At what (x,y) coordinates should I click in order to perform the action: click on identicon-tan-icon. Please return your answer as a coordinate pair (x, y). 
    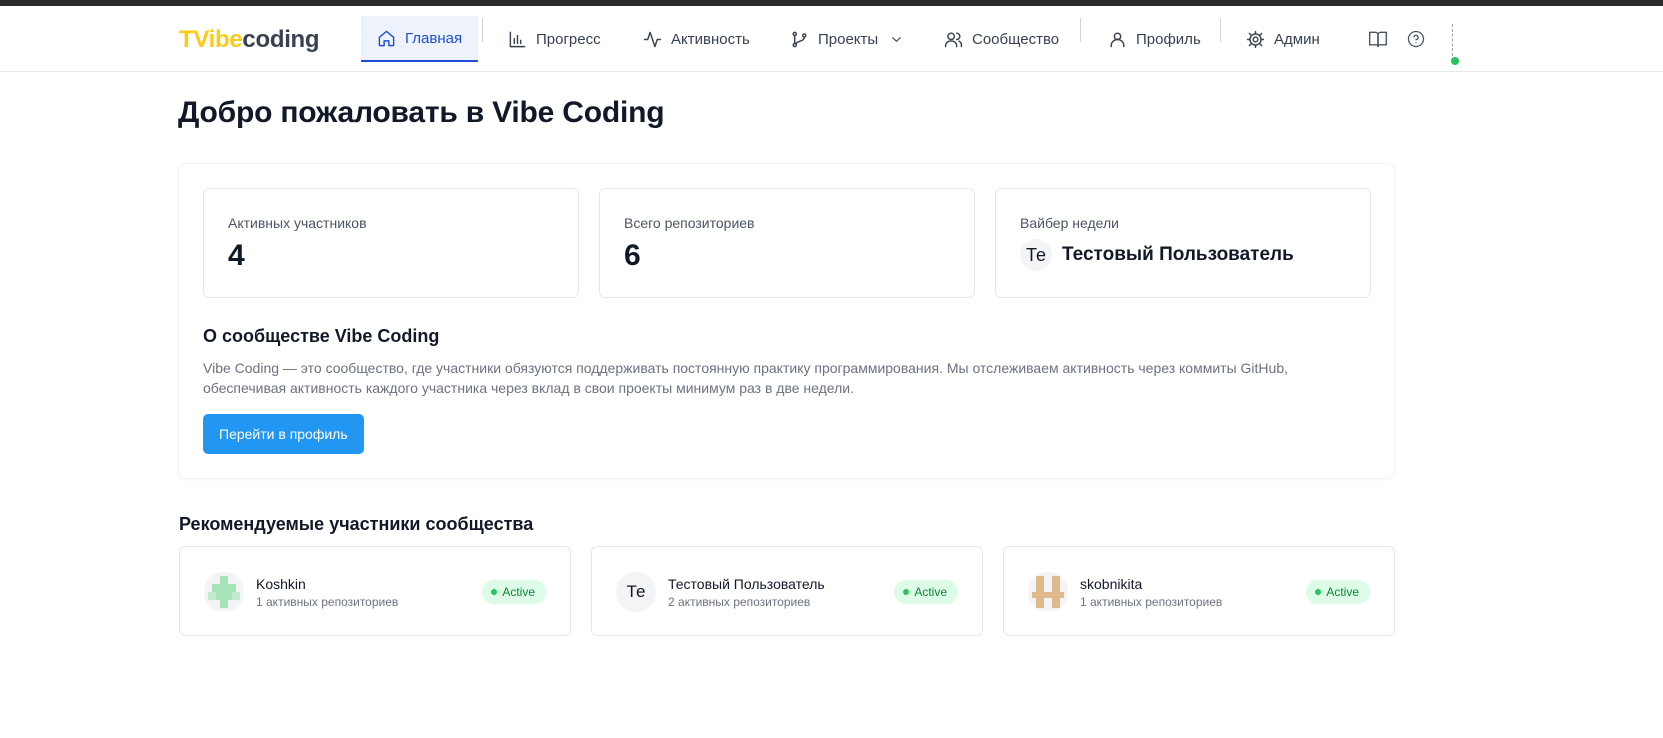
    Looking at the image, I should click on (1048, 592).